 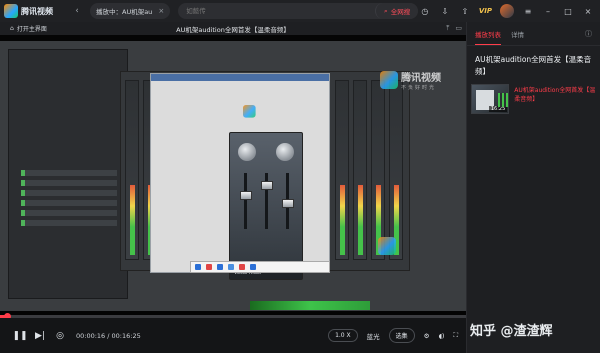 I want to click on playing-tab: 播放中：AU机架au ×, so click(x=130, y=11).